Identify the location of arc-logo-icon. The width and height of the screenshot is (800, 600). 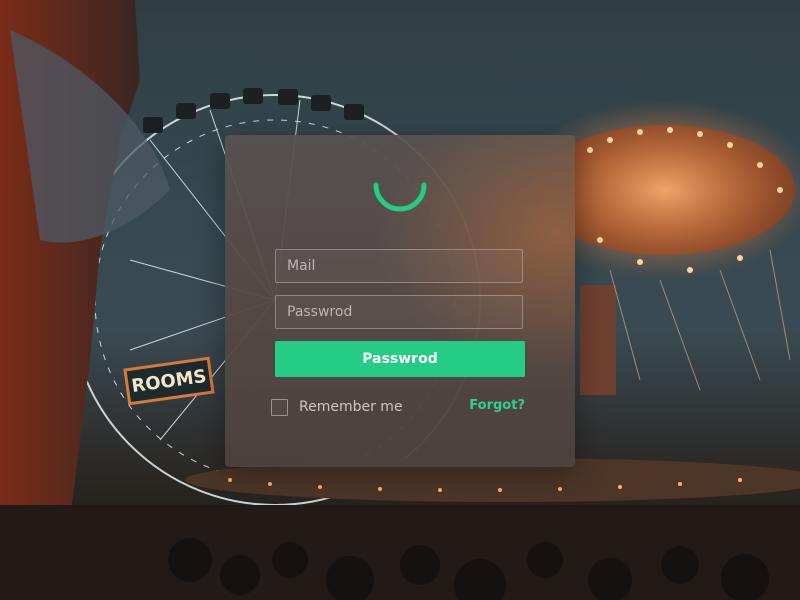
(400, 197).